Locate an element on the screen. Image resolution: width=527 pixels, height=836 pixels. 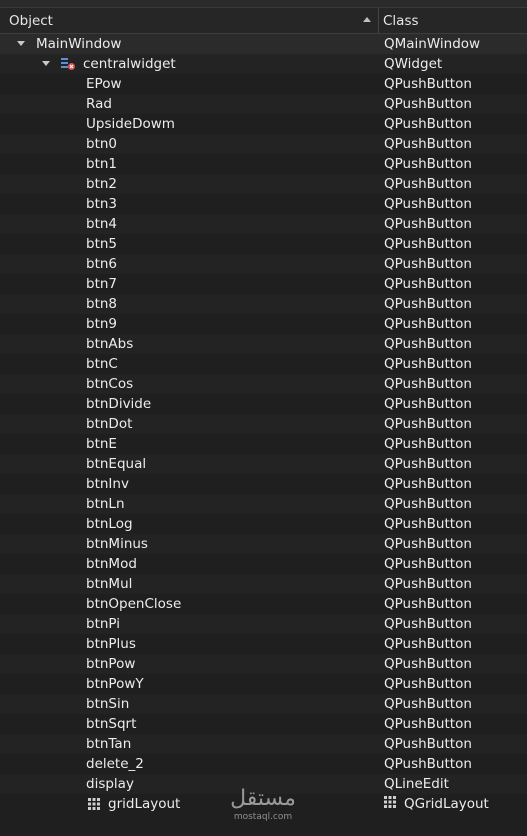
tree-row: EPow QPushButton is located at coordinates (263, 84).